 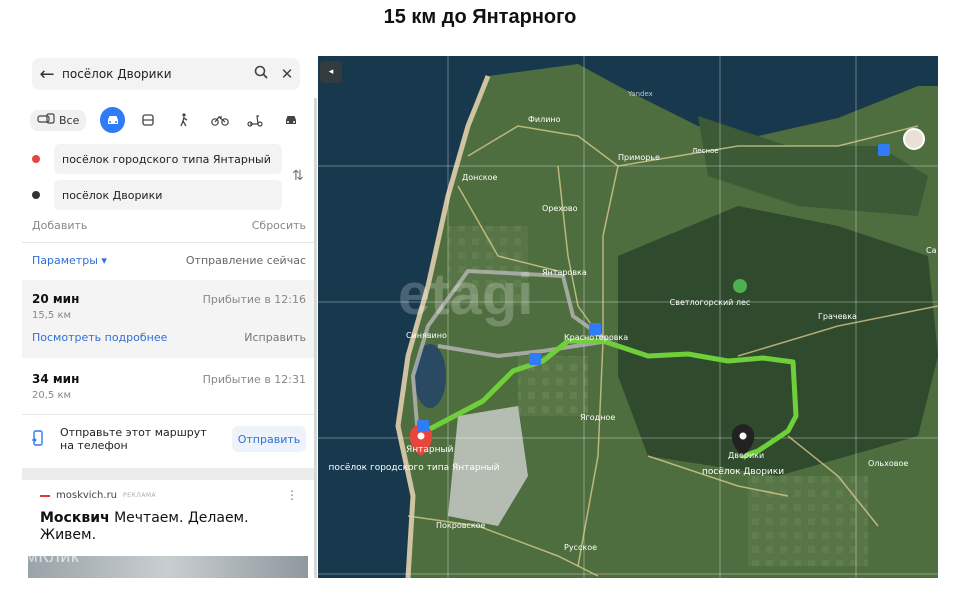 What do you see at coordinates (743, 472) in the screenshot?
I see `map-label-end-caption: посёлок Дворики` at bounding box center [743, 472].